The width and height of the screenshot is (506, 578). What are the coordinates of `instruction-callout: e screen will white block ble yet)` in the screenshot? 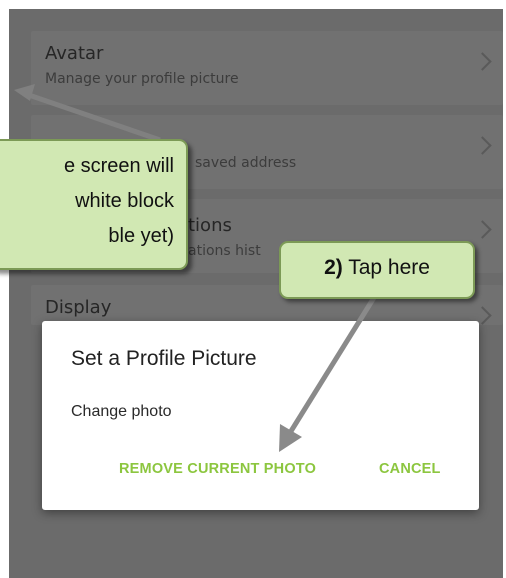 It's located at (94, 204).